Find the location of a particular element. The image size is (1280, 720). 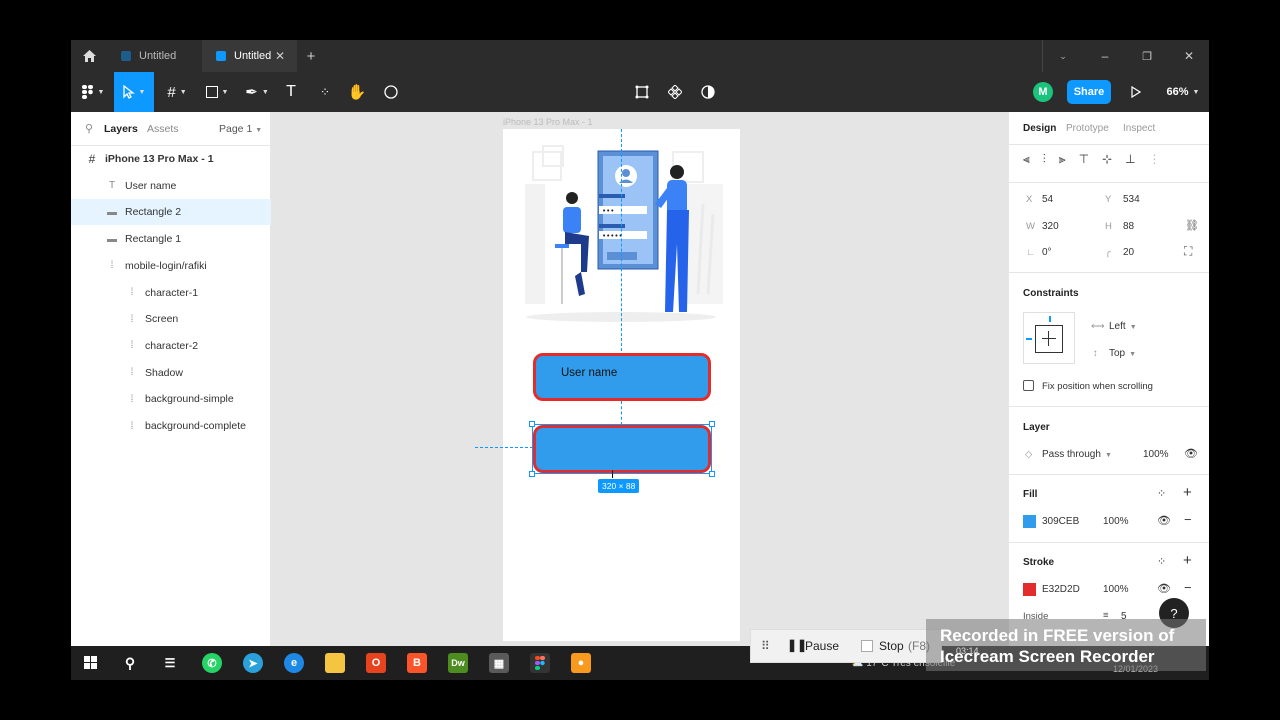

close-window-icon: ✕ is located at coordinates (1189, 56).